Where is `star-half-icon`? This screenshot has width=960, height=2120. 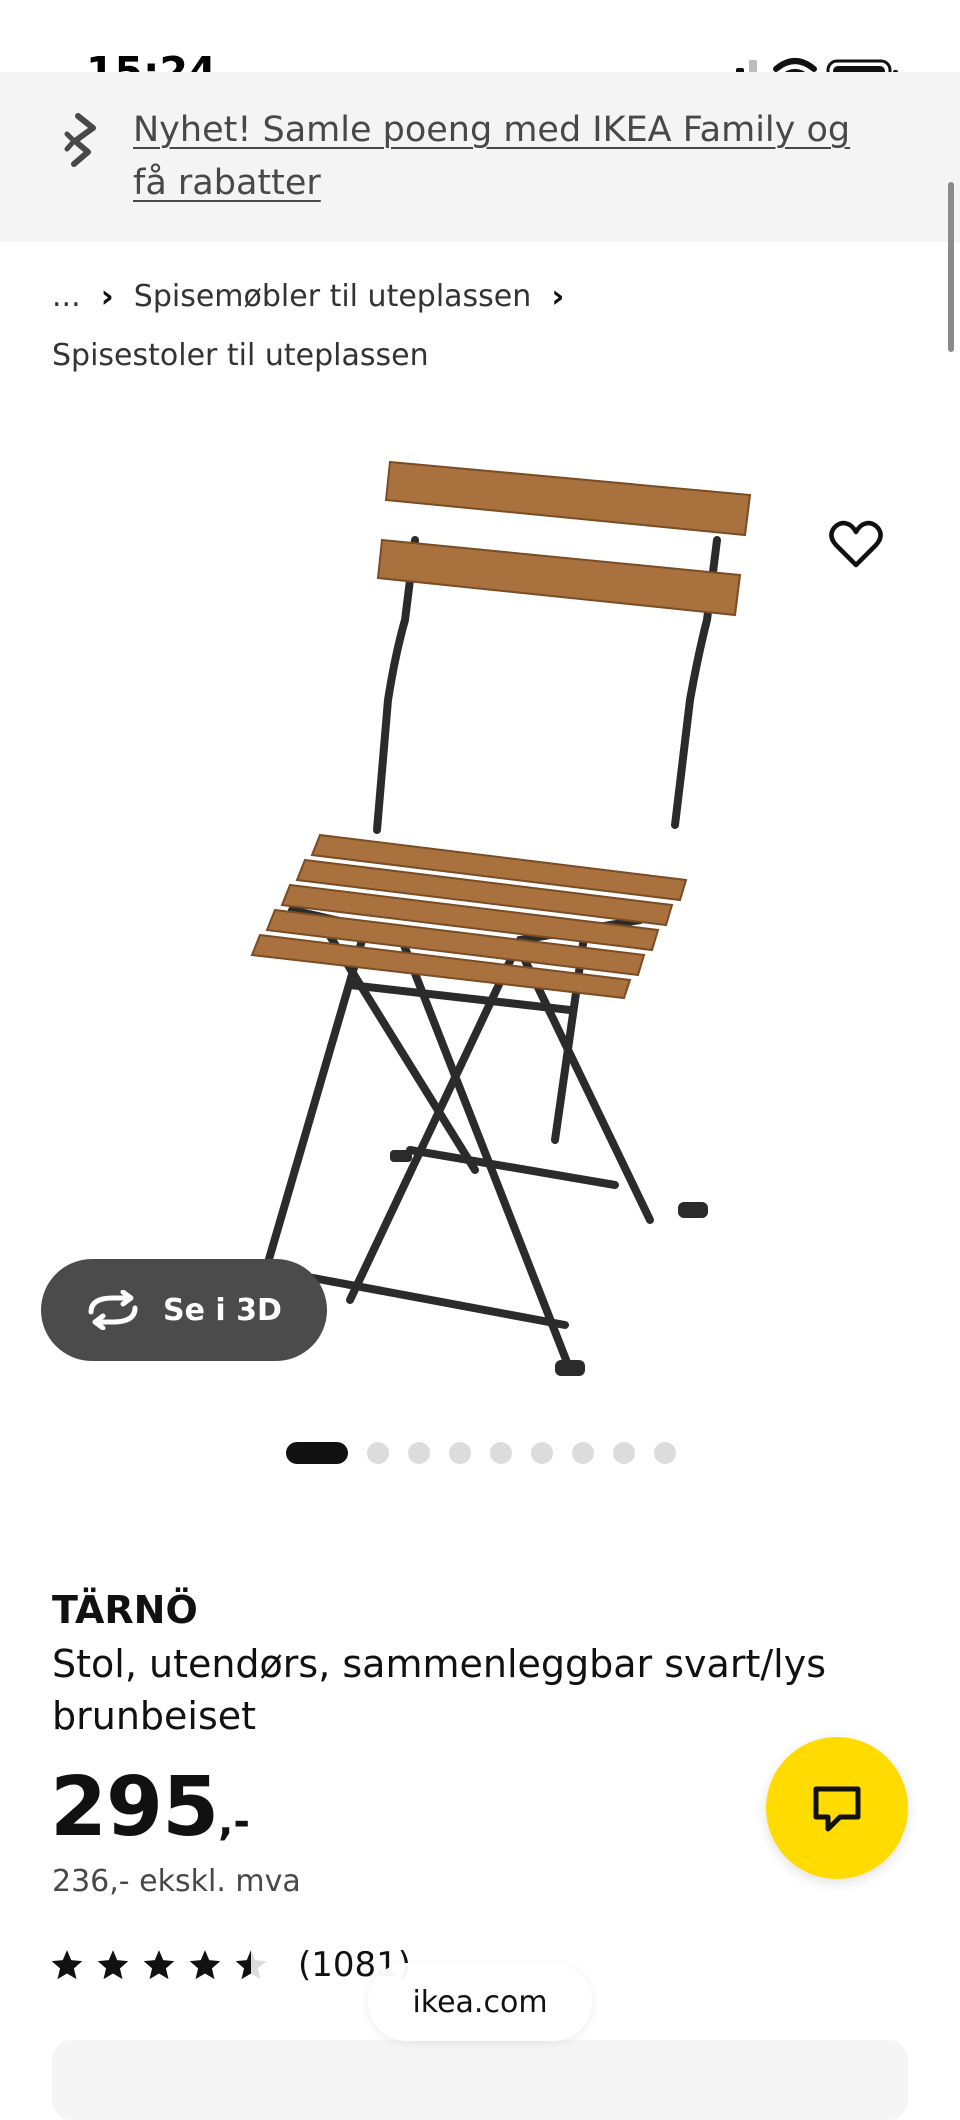
star-half-icon is located at coordinates (251, 1965).